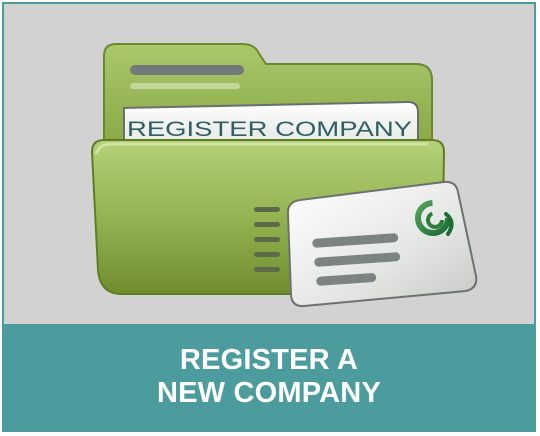 The image size is (540, 436). I want to click on tile-label-line-2: NEW COMPANY, so click(269, 393).